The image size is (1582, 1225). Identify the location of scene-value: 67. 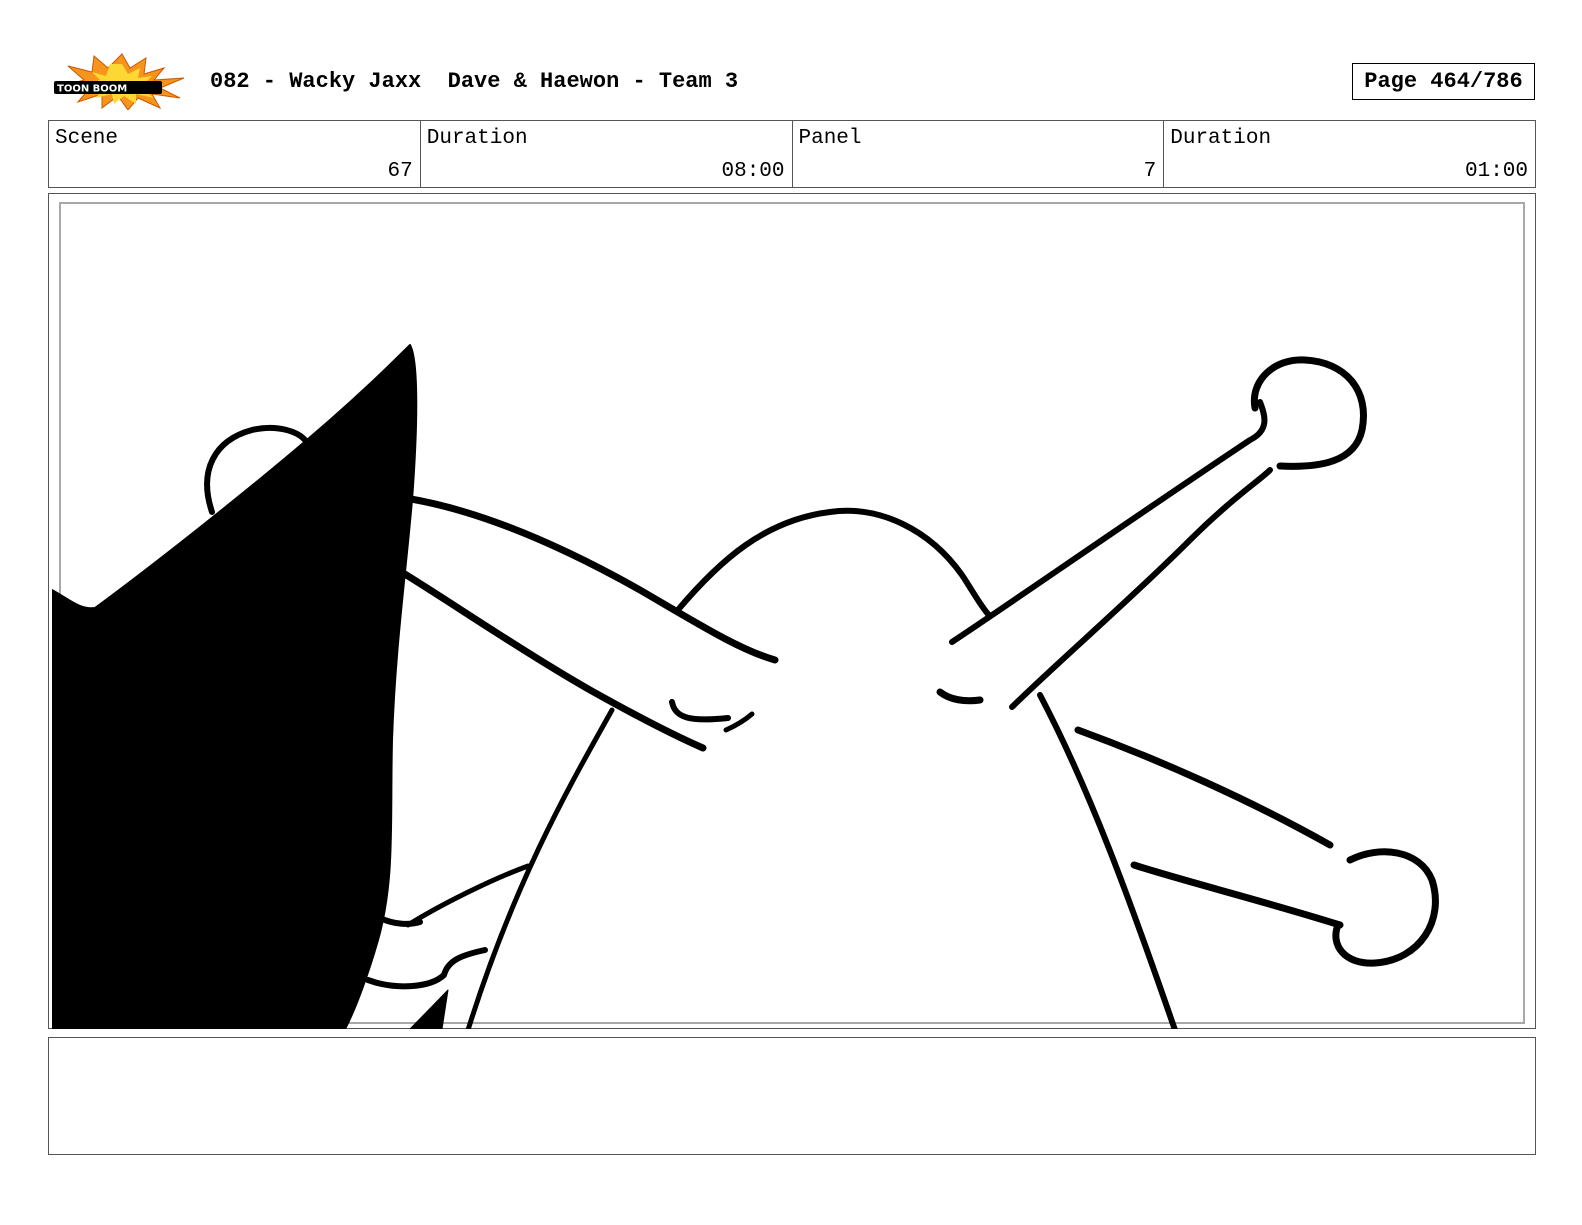
(400, 171).